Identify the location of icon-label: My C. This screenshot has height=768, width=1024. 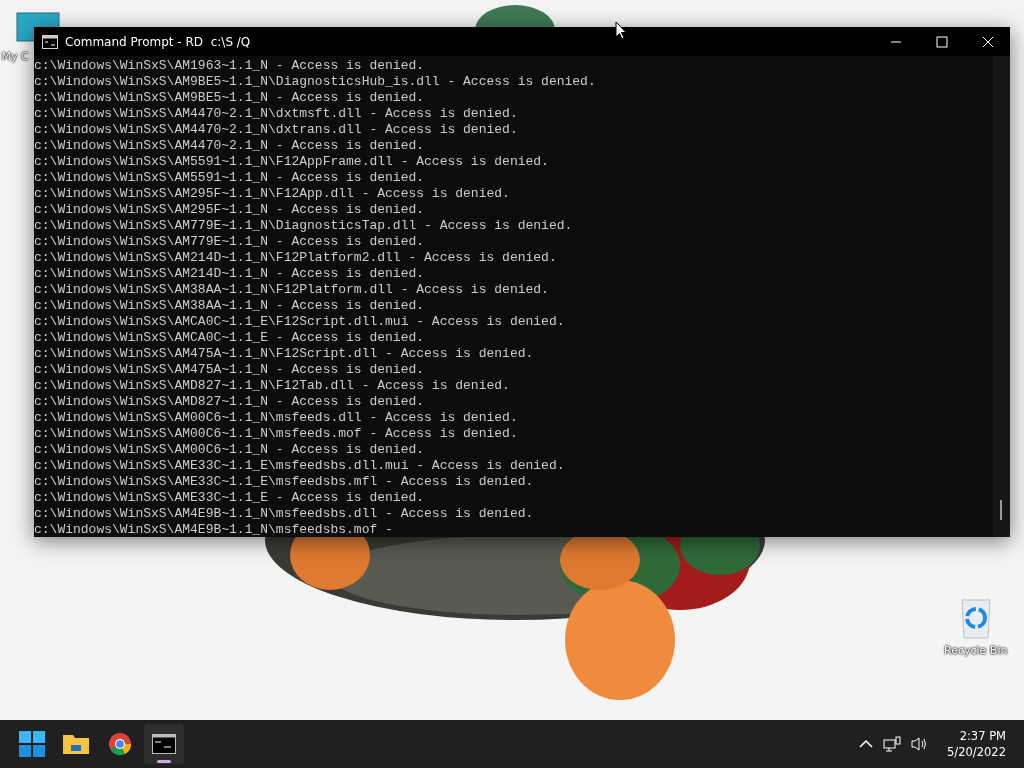
(15, 56).